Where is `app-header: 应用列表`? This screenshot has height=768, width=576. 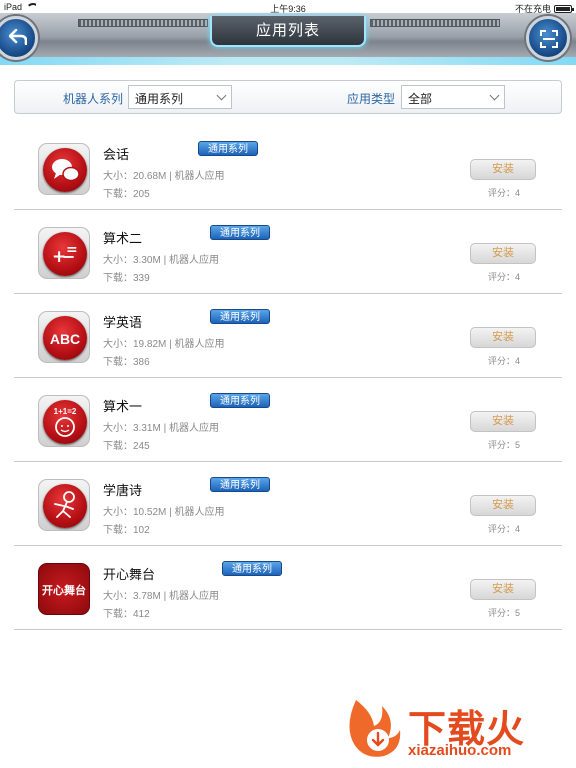 app-header: 应用列表 is located at coordinates (288, 39).